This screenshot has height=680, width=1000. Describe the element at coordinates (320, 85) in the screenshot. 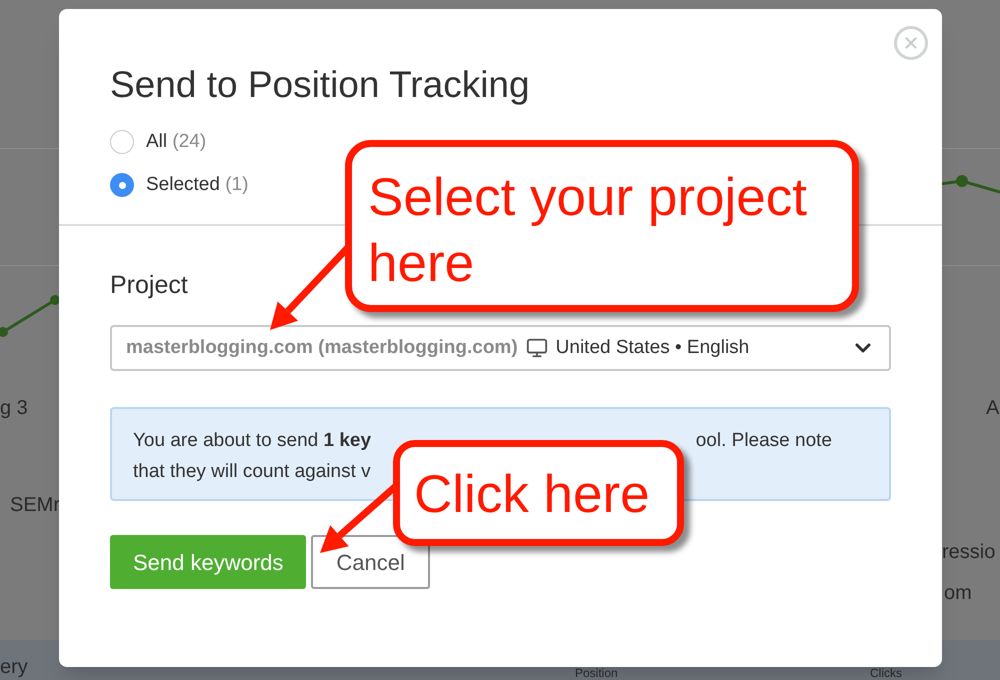

I see `dialog-title: Send to Position Tracking` at that location.